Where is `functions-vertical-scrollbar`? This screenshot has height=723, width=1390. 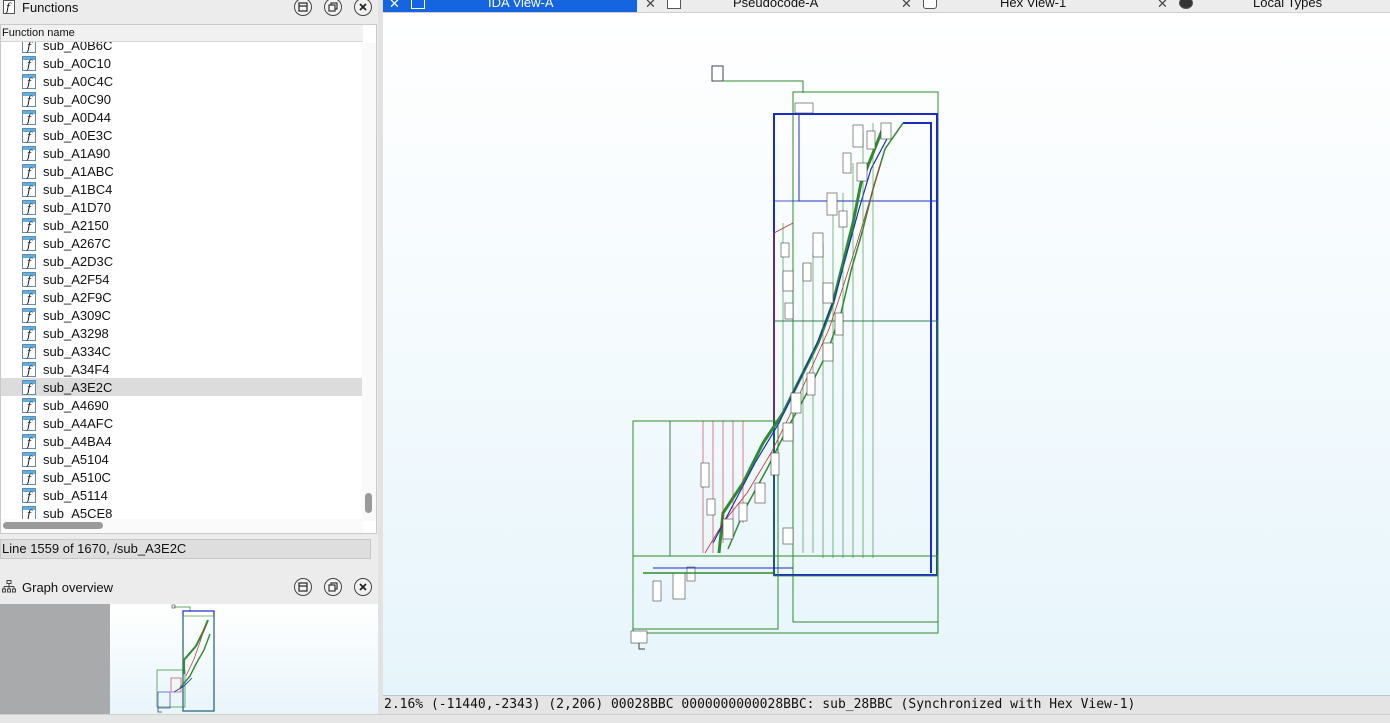
functions-vertical-scrollbar is located at coordinates (369, 282).